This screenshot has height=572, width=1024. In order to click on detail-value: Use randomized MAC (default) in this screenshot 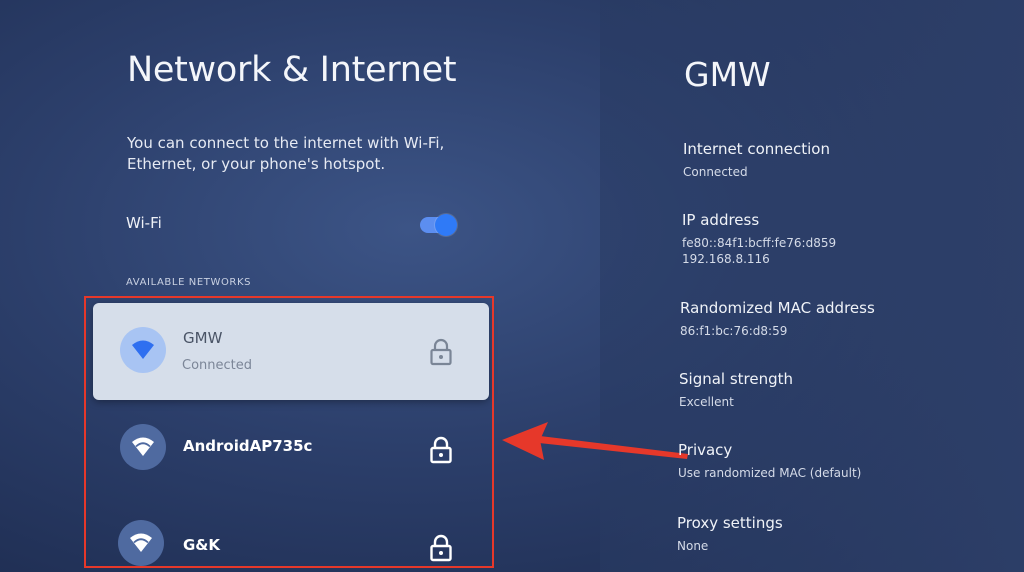, I will do `click(770, 473)`.